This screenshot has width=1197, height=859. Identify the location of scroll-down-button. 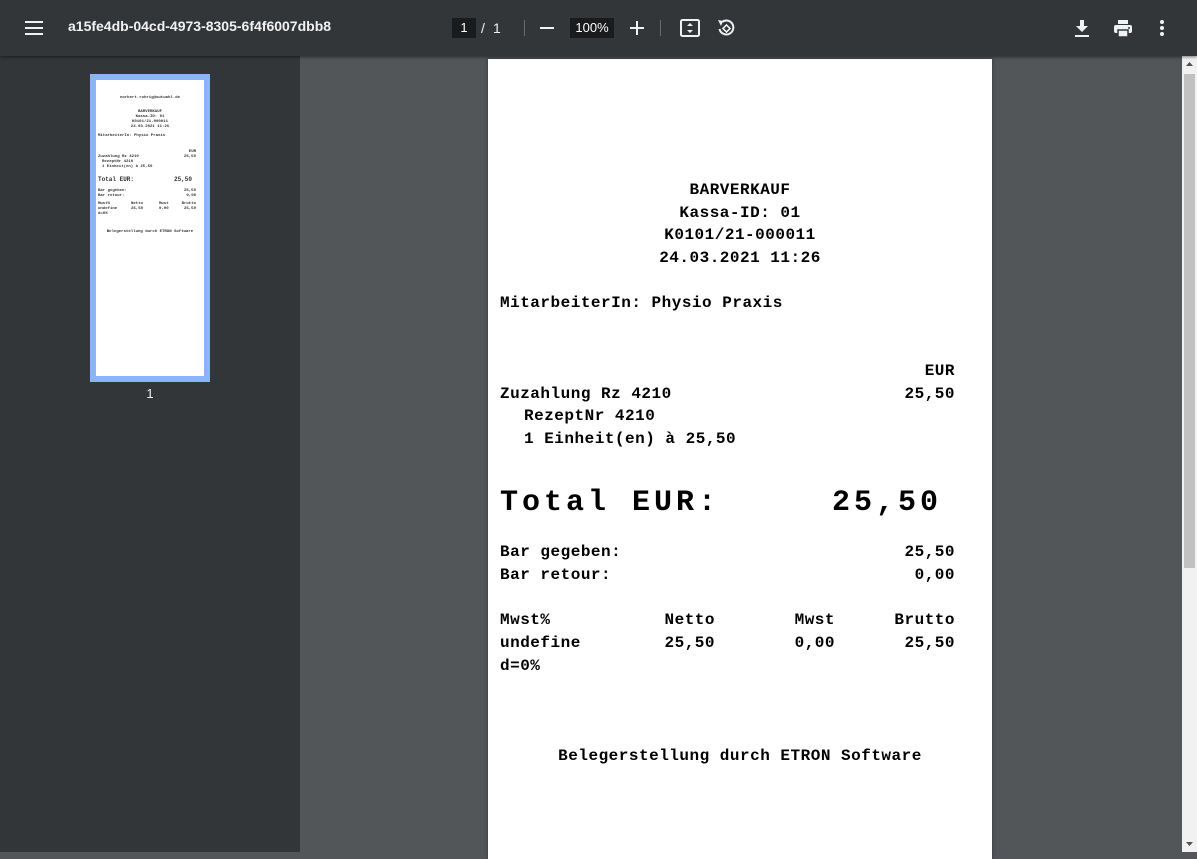
(1189, 844).